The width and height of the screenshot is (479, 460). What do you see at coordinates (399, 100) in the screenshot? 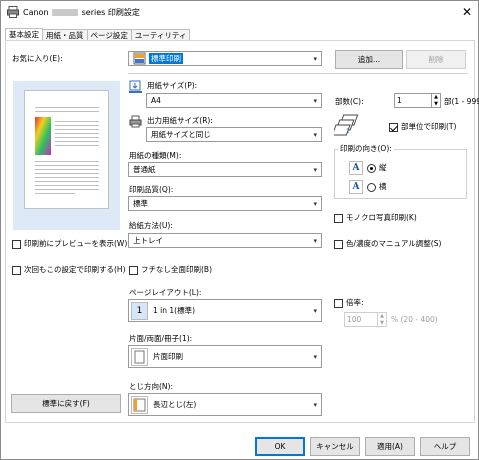
I see `copies-value: 1` at bounding box center [399, 100].